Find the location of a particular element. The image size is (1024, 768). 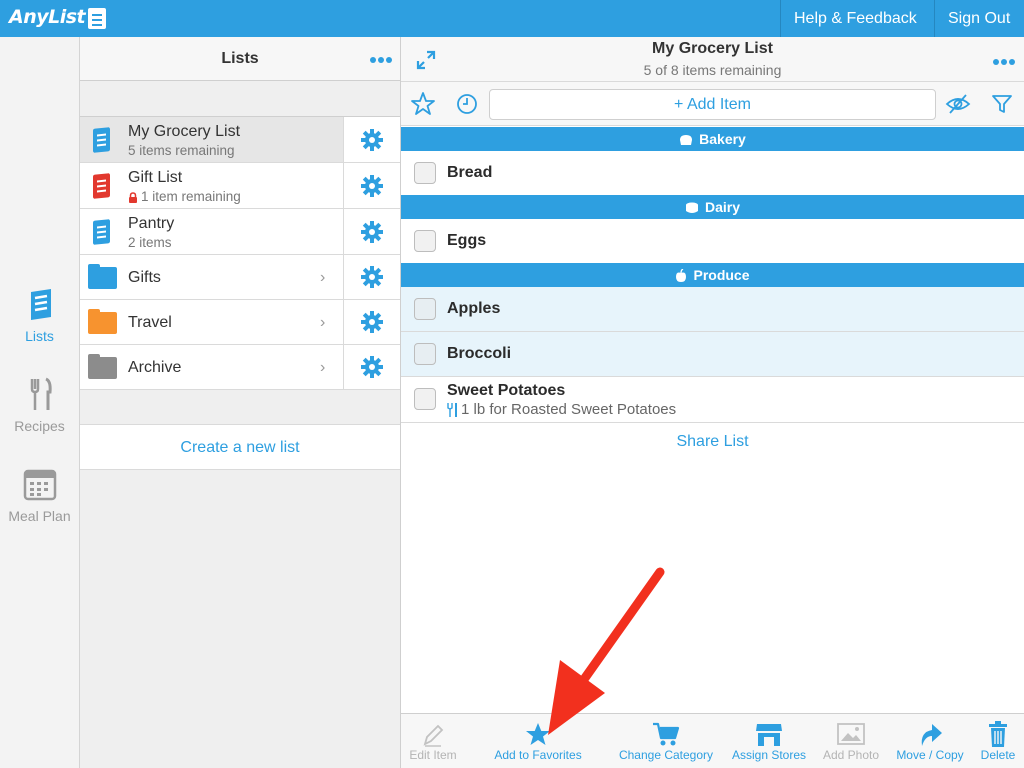

toolbar-label: Edit Item is located at coordinates (433, 755).